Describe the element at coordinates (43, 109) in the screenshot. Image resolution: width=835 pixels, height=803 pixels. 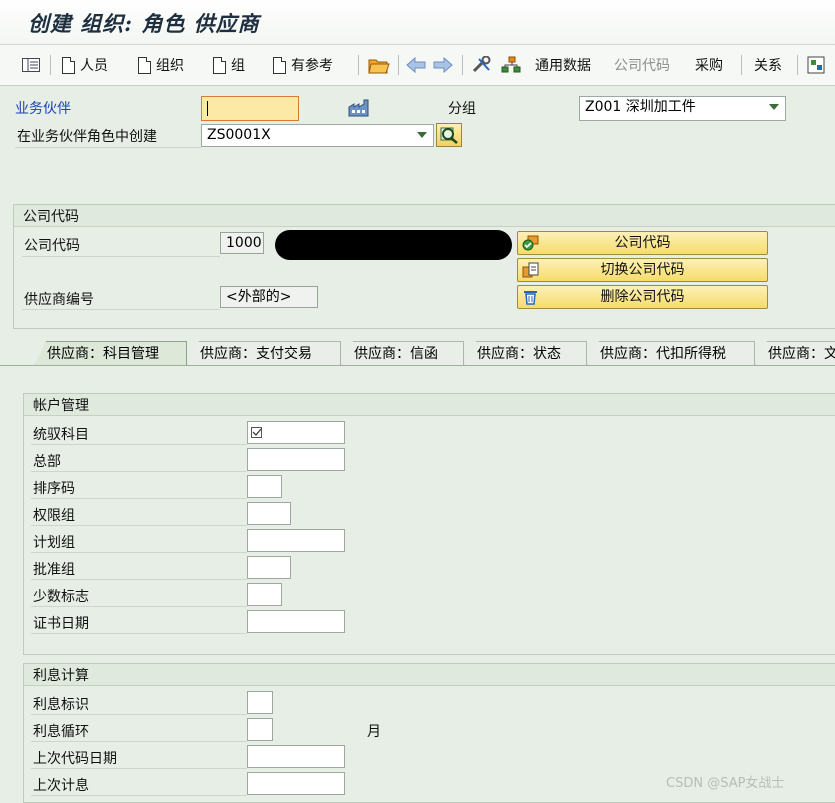
I see `business-partner-label: 业务伙伴` at that location.